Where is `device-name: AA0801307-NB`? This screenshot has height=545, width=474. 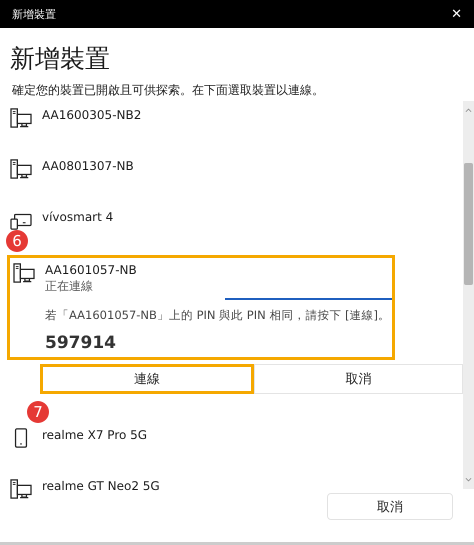
device-name: AA0801307-NB is located at coordinates (88, 166).